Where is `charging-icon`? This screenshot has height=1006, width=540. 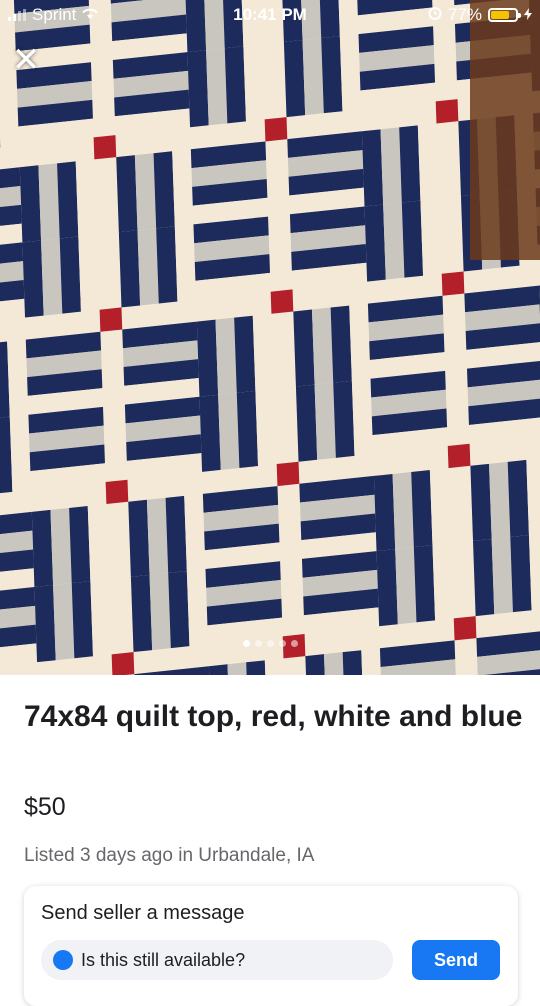 charging-icon is located at coordinates (528, 15).